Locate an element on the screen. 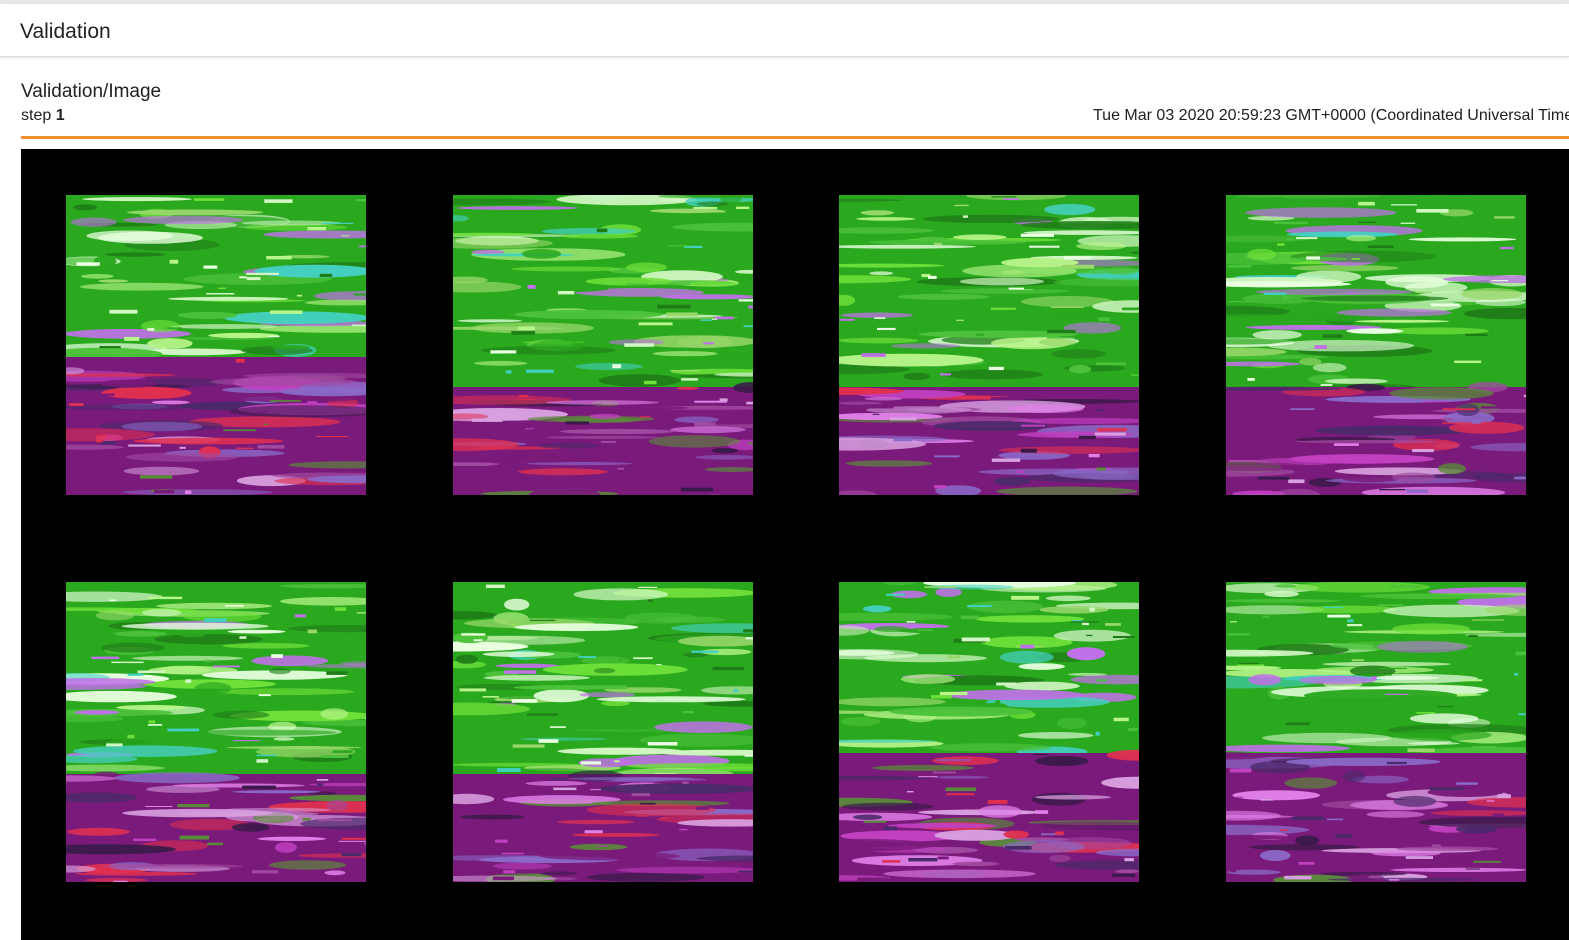  section-title: Validation is located at coordinates (65, 31).